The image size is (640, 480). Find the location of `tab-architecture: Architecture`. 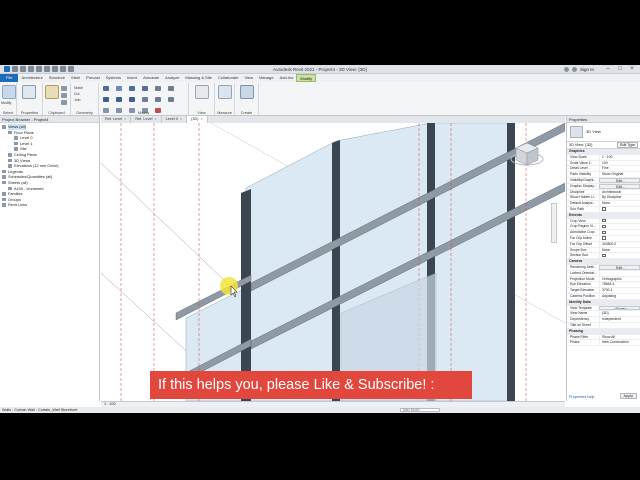

tab-architecture: Architecture is located at coordinates (31, 78).